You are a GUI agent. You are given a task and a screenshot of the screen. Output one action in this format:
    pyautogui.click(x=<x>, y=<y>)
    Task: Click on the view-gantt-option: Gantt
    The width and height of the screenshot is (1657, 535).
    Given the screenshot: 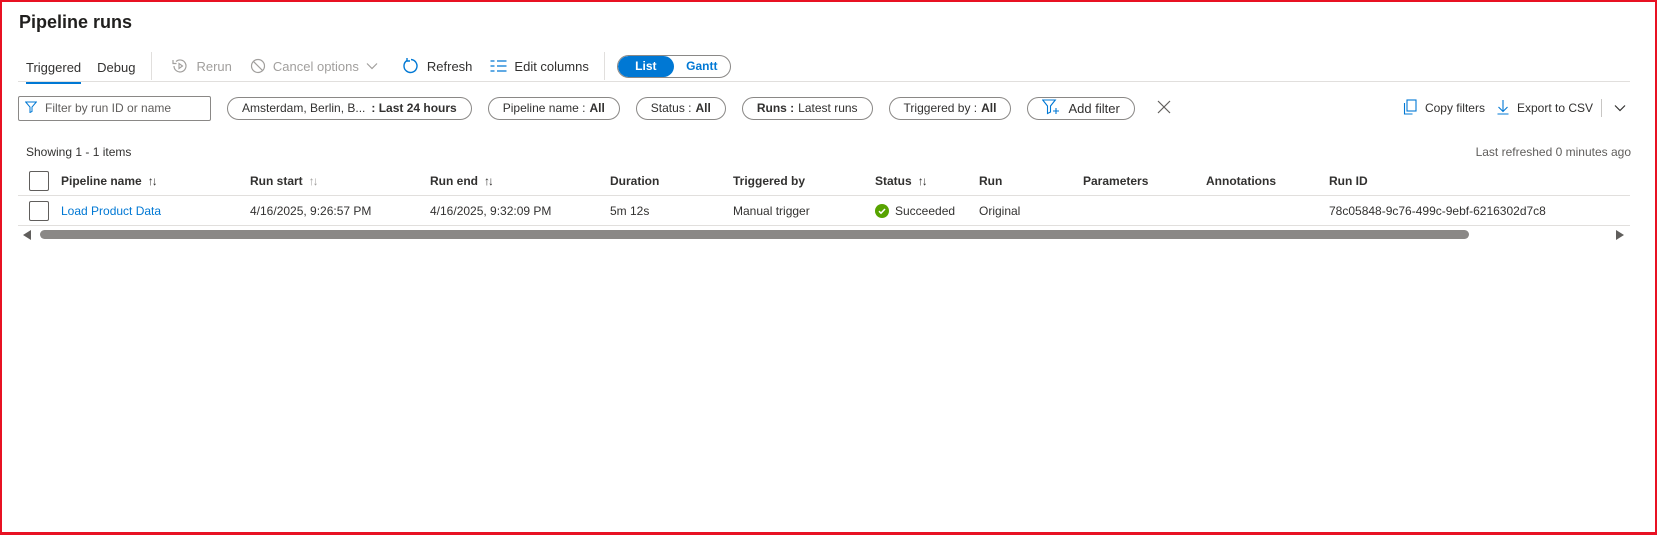 What is the action you would take?
    pyautogui.click(x=702, y=66)
    